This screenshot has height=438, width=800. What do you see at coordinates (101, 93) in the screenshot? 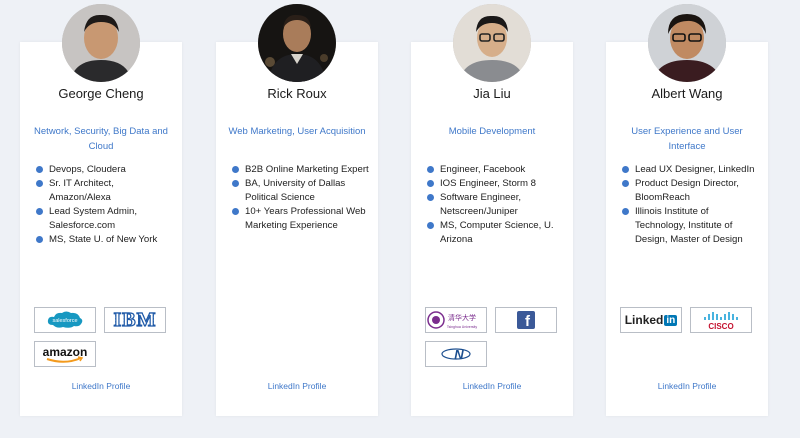
I see `member-name: George Cheng` at bounding box center [101, 93].